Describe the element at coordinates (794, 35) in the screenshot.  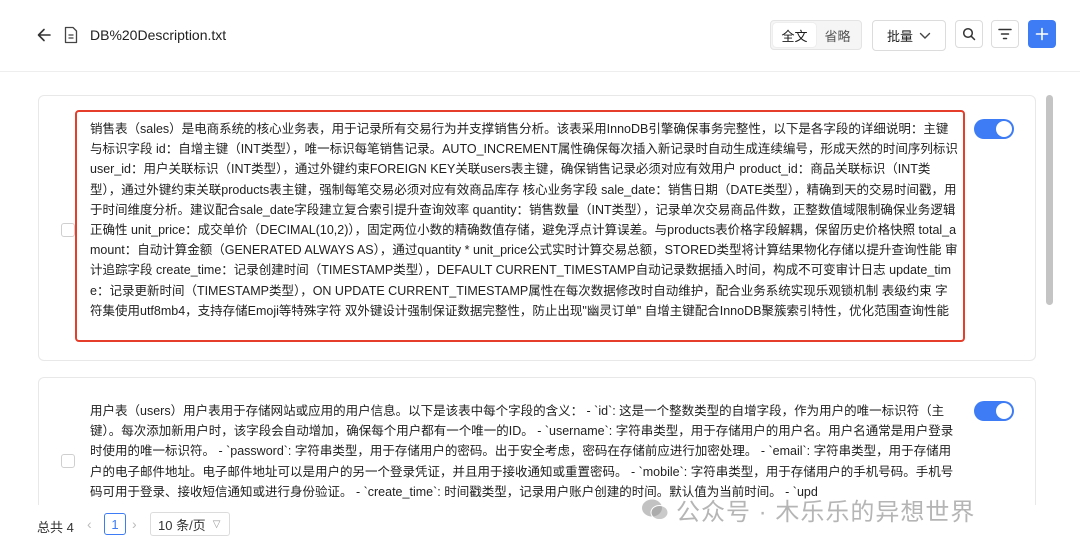
I see `full-text-option: 全文` at that location.